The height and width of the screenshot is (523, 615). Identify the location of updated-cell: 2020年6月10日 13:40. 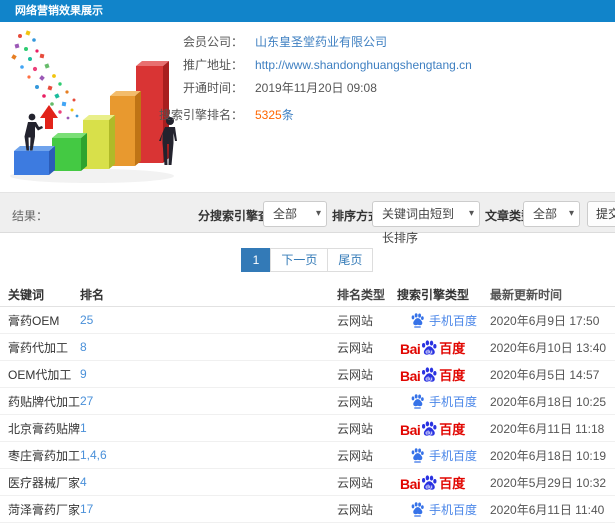
(548, 347).